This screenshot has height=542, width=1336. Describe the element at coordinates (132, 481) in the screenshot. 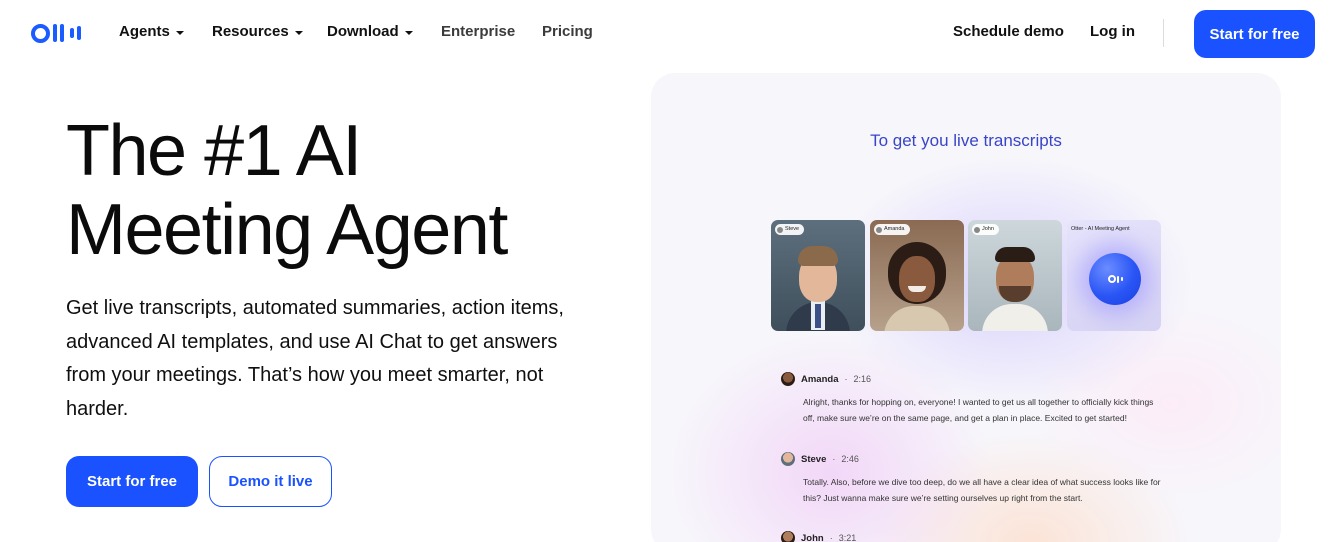

I see `start-for-free-button: Start for free` at that location.